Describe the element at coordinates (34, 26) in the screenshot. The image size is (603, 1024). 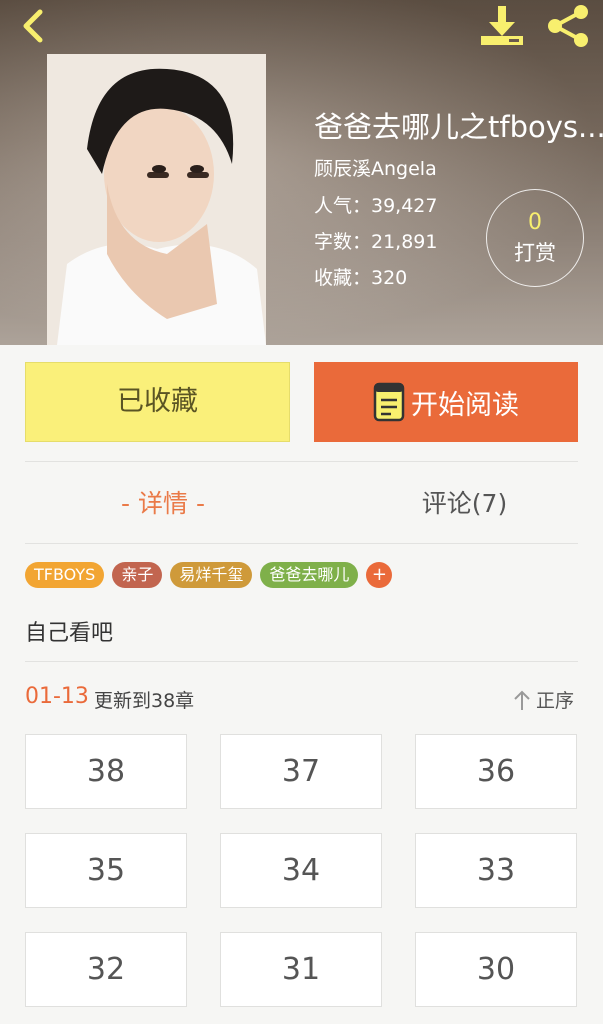
I see `back-icon` at that location.